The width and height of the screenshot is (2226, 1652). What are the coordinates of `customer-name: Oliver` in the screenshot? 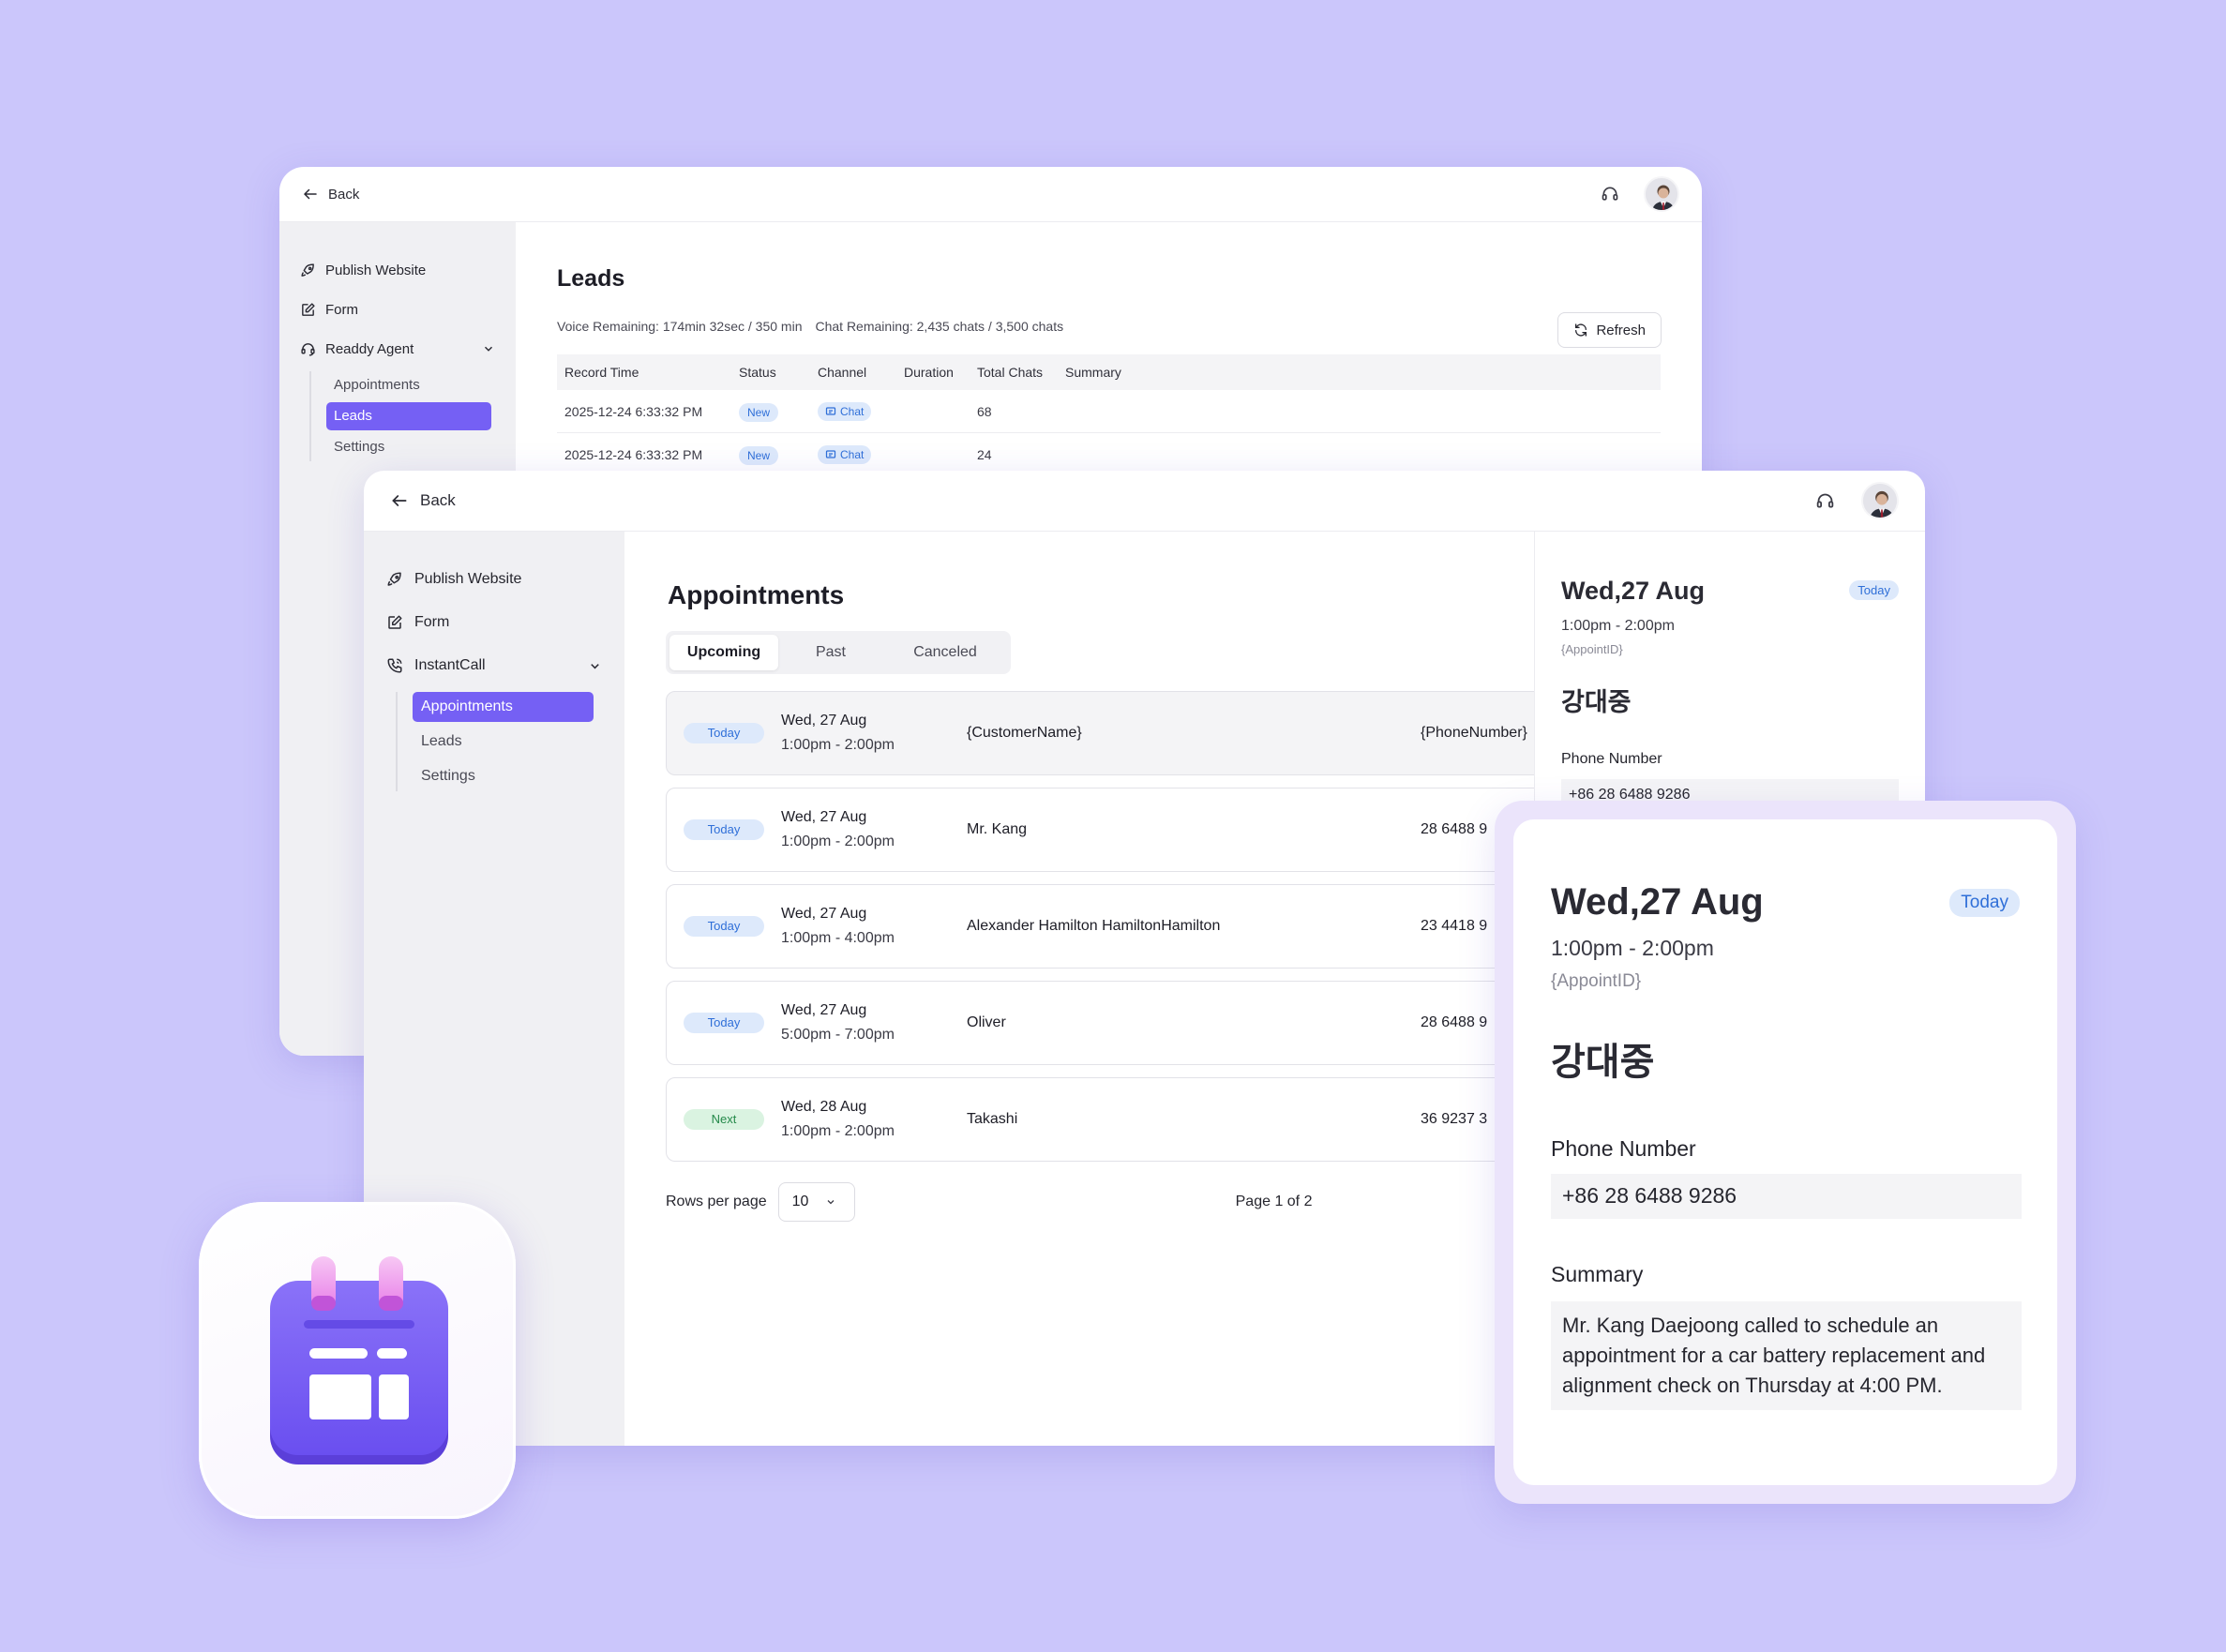 It's located at (987, 1022).